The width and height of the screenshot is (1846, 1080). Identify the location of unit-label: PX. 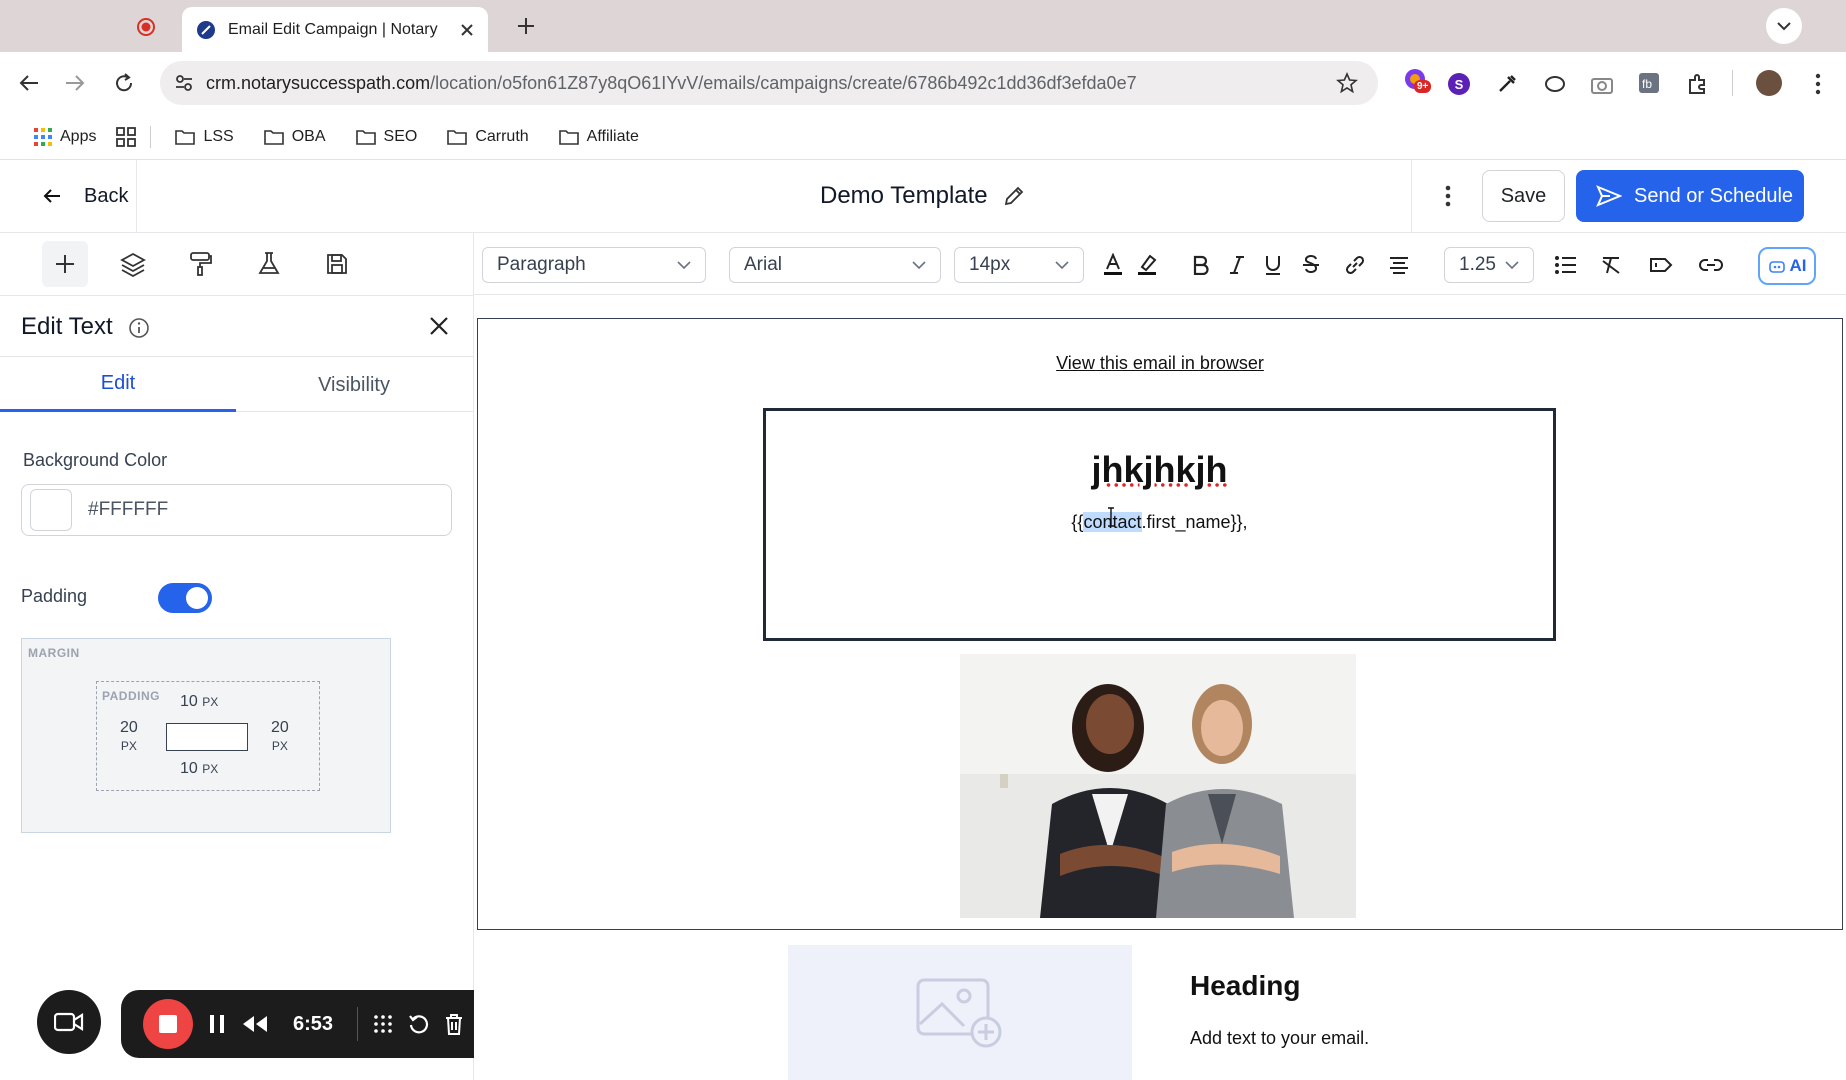
(210, 769).